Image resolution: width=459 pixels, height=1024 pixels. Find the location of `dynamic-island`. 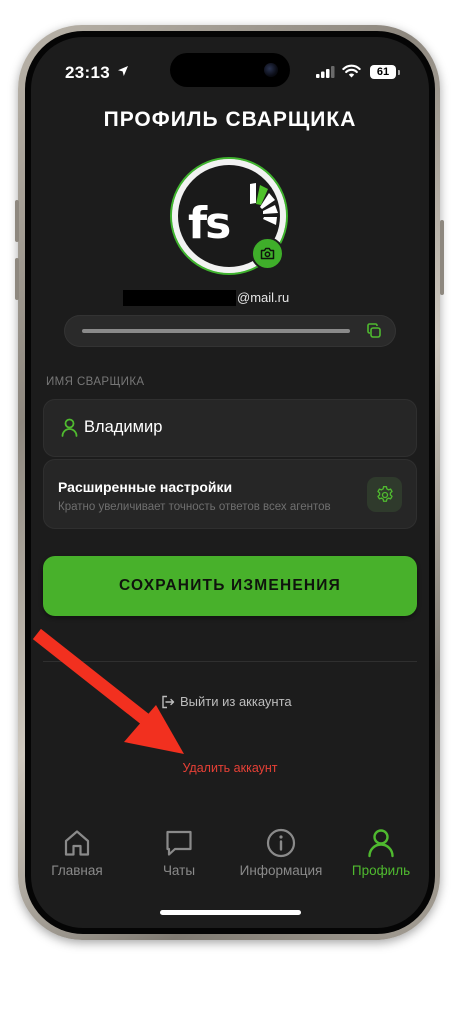

dynamic-island is located at coordinates (230, 70).